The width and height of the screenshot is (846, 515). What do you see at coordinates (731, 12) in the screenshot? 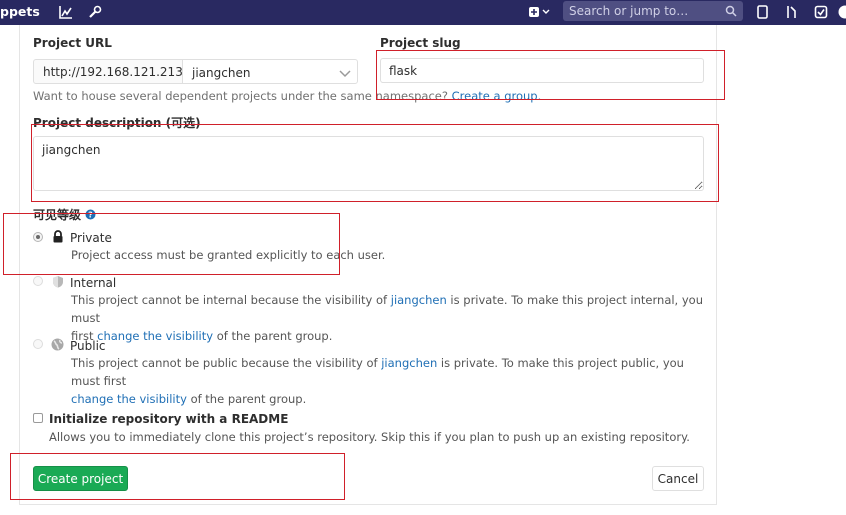
I see `search-icon` at bounding box center [731, 12].